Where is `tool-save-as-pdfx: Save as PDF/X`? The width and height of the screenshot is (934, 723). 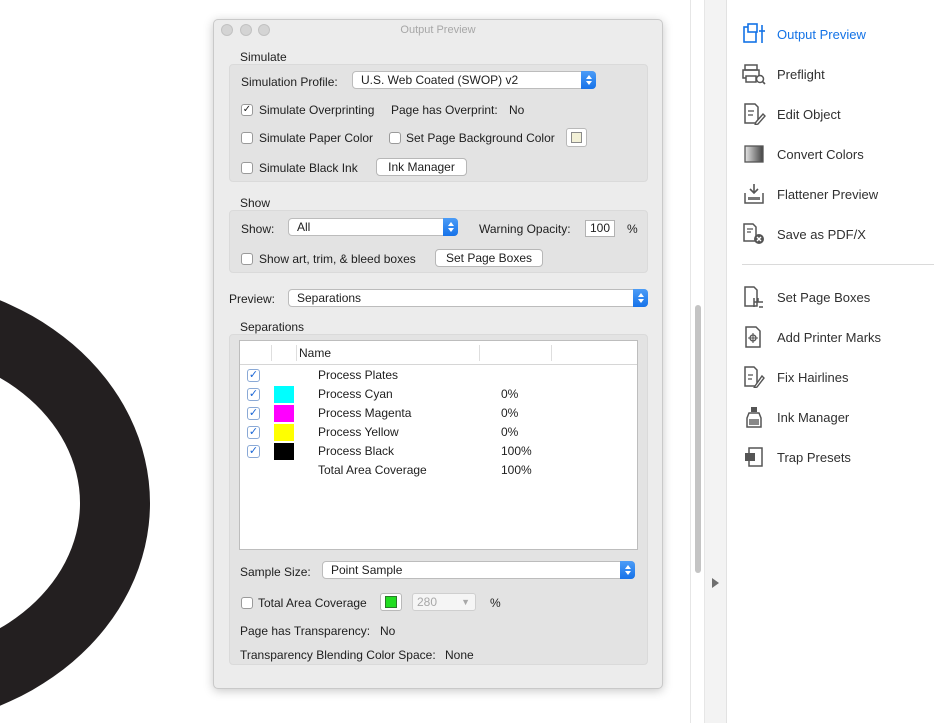
tool-save-as-pdfx: Save as PDF/X is located at coordinates (838, 234).